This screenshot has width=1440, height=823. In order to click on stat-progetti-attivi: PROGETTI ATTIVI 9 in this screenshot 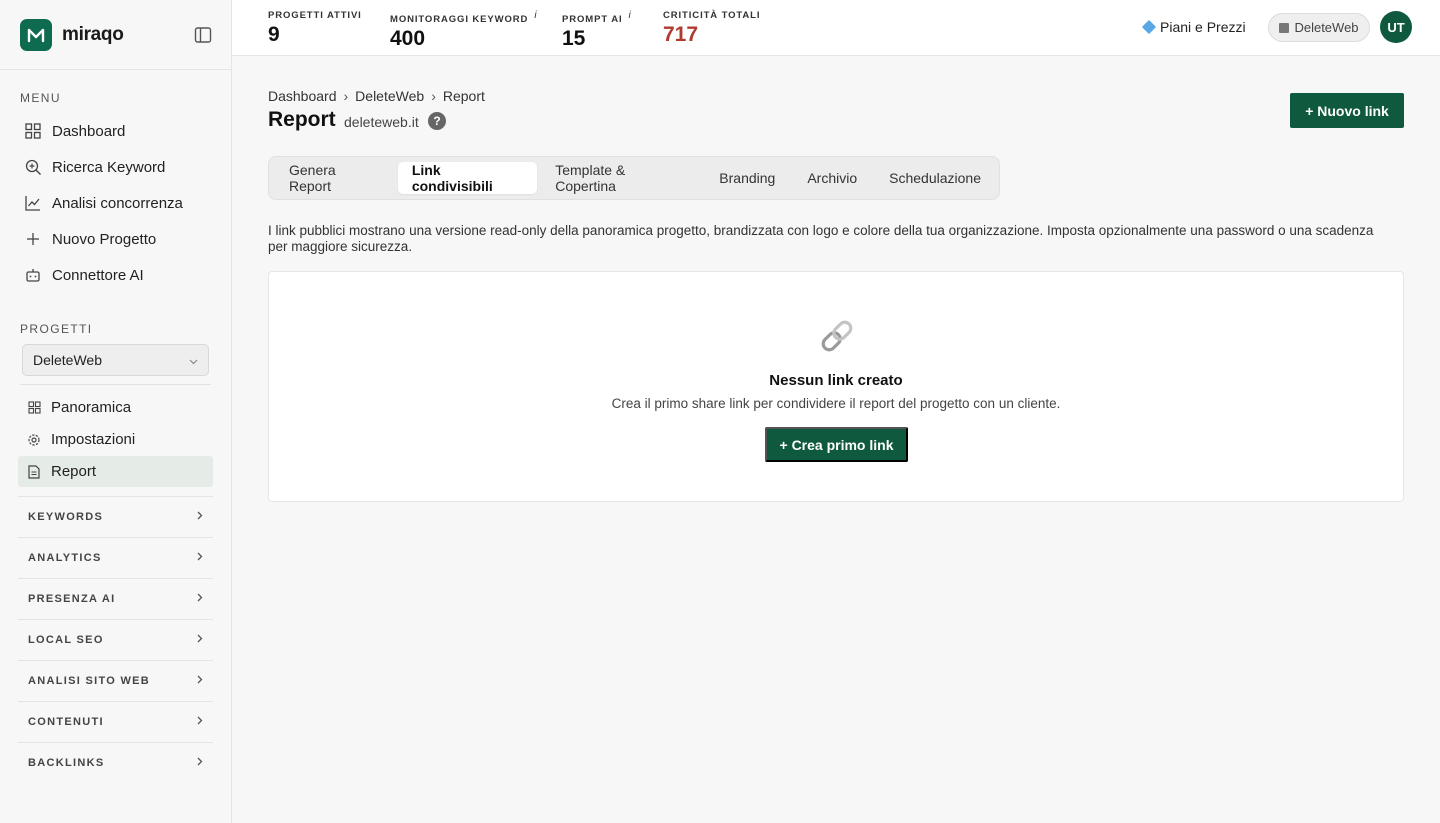, I will do `click(315, 28)`.